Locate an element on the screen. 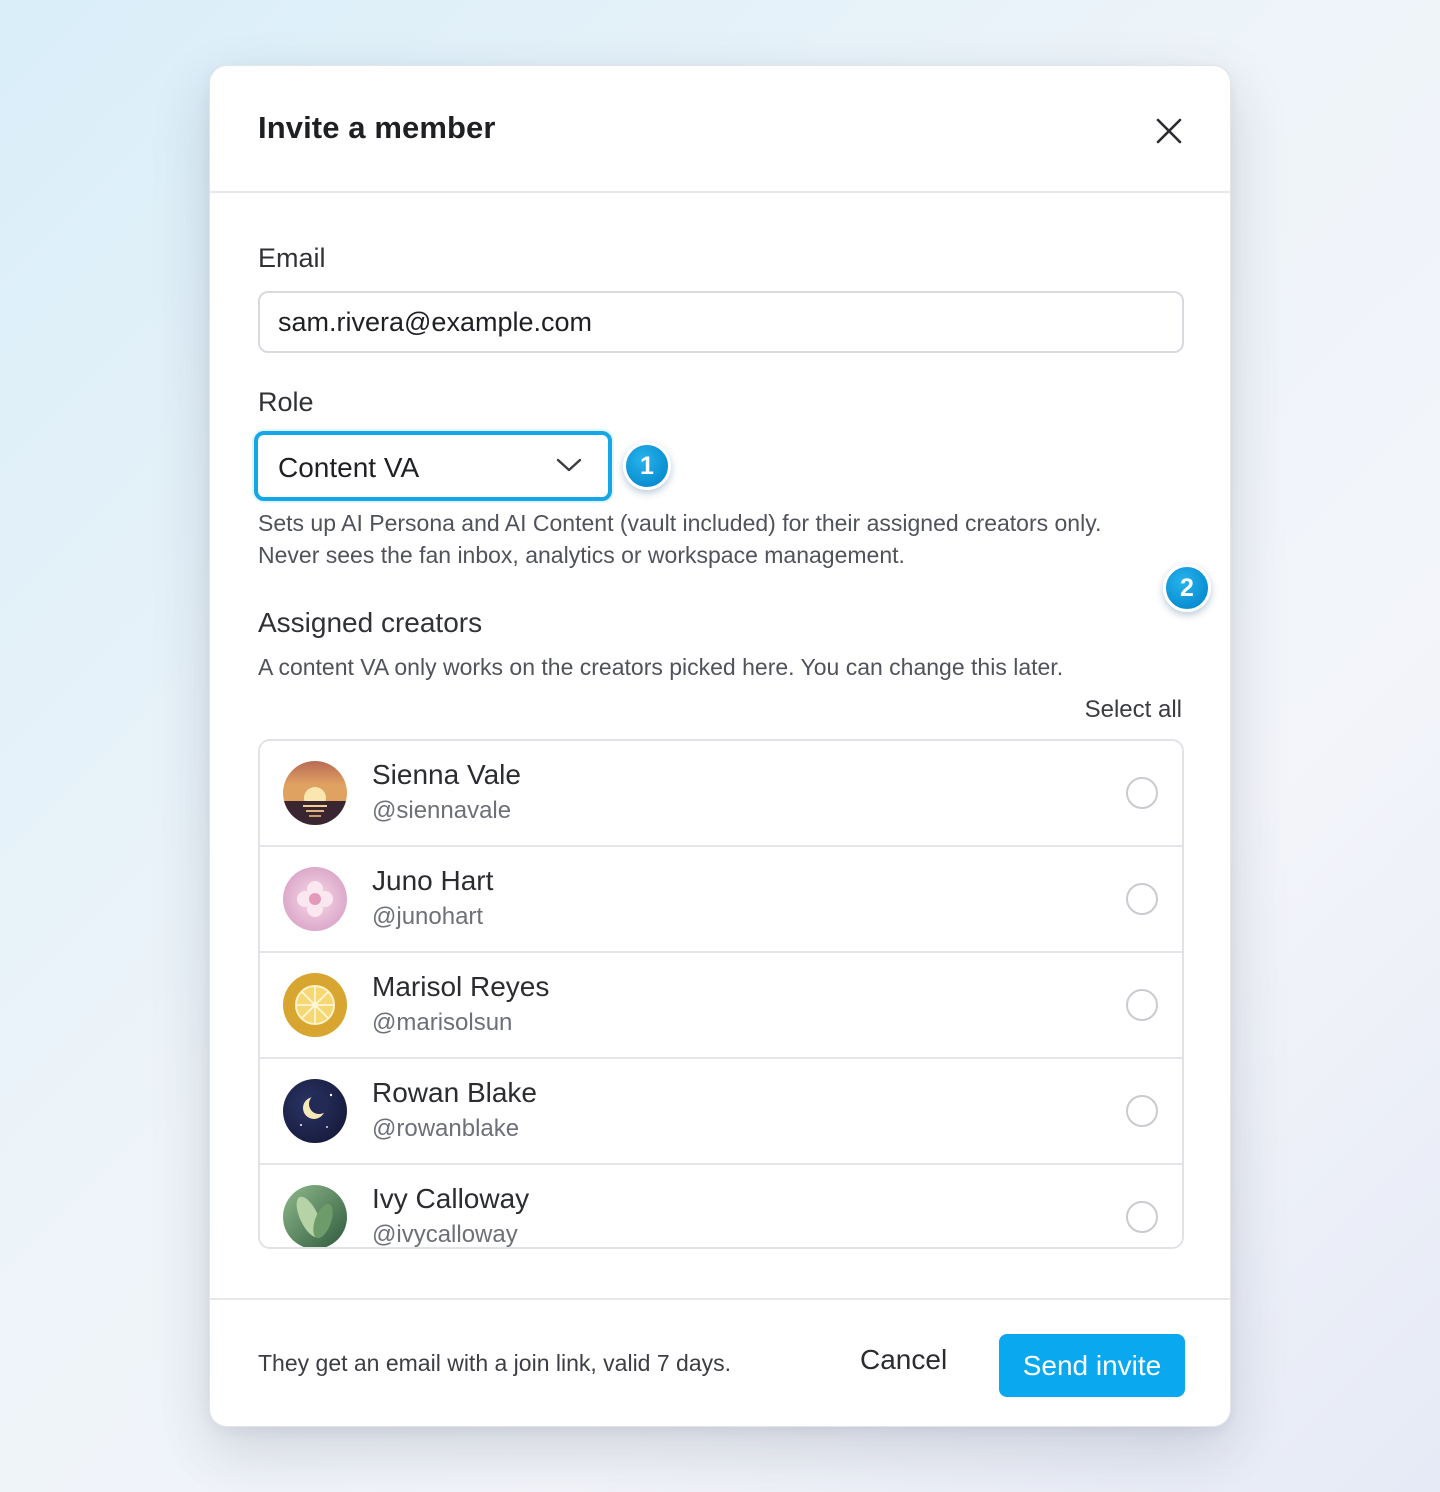 The image size is (1440, 1492). close-icon is located at coordinates (1169, 131).